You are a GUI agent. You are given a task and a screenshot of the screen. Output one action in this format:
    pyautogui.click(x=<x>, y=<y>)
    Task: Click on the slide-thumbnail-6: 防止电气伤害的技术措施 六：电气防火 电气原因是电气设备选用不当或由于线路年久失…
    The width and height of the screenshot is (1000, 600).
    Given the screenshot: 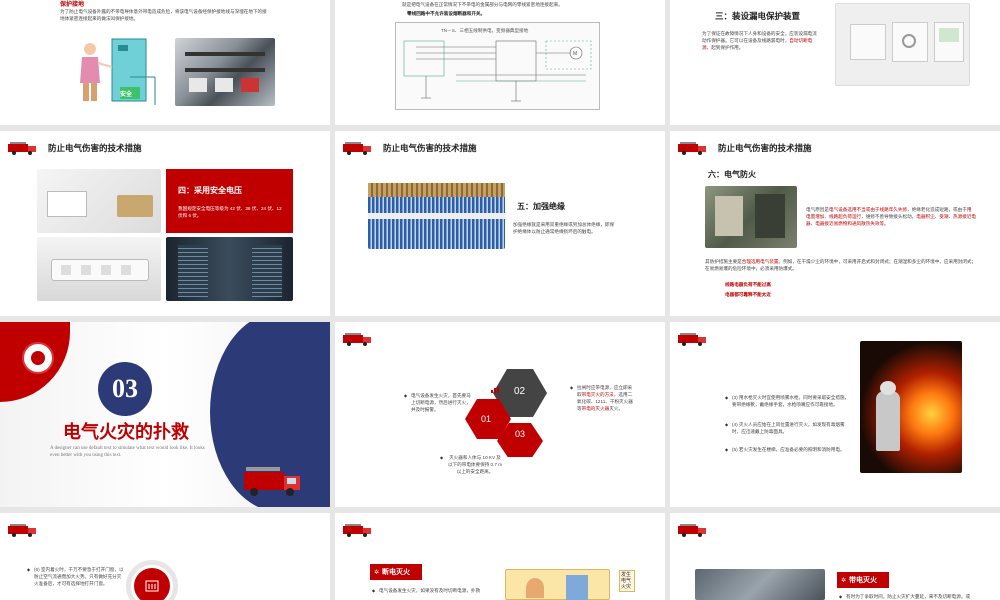 What is the action you would take?
    pyautogui.click(x=835, y=223)
    